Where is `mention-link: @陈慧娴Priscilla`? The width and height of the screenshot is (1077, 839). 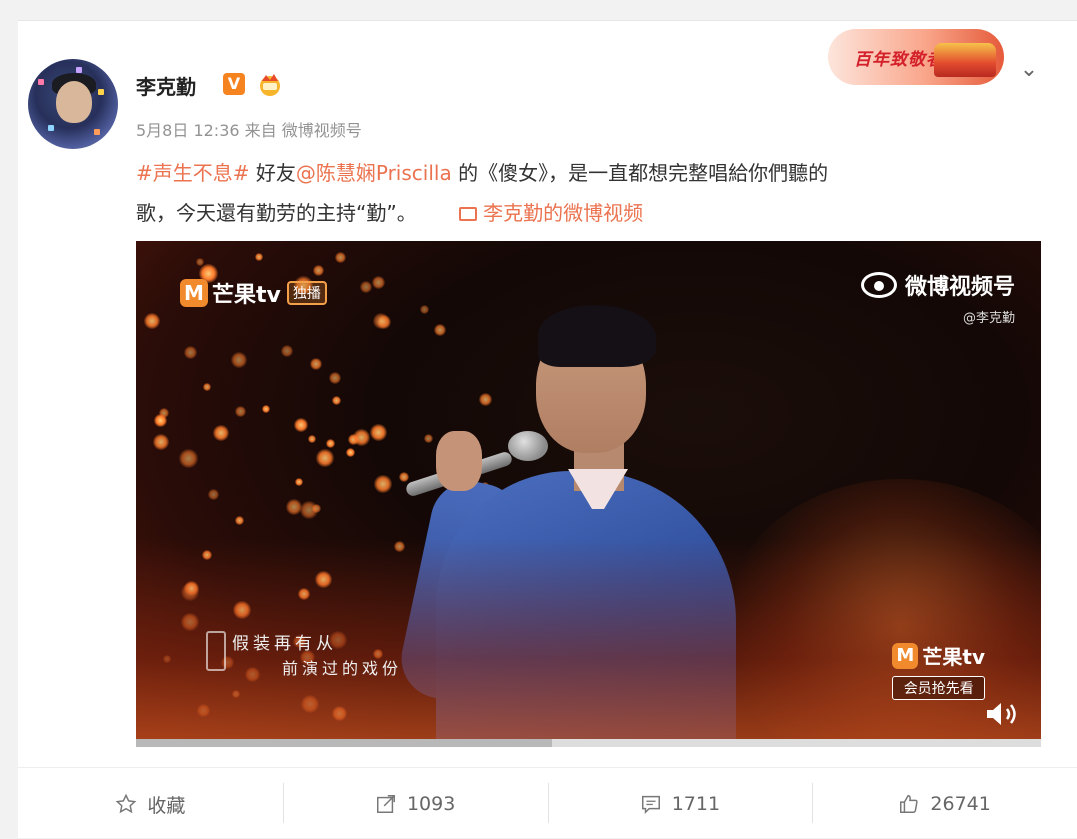
mention-link: @陈慧娴Priscilla is located at coordinates (374, 173).